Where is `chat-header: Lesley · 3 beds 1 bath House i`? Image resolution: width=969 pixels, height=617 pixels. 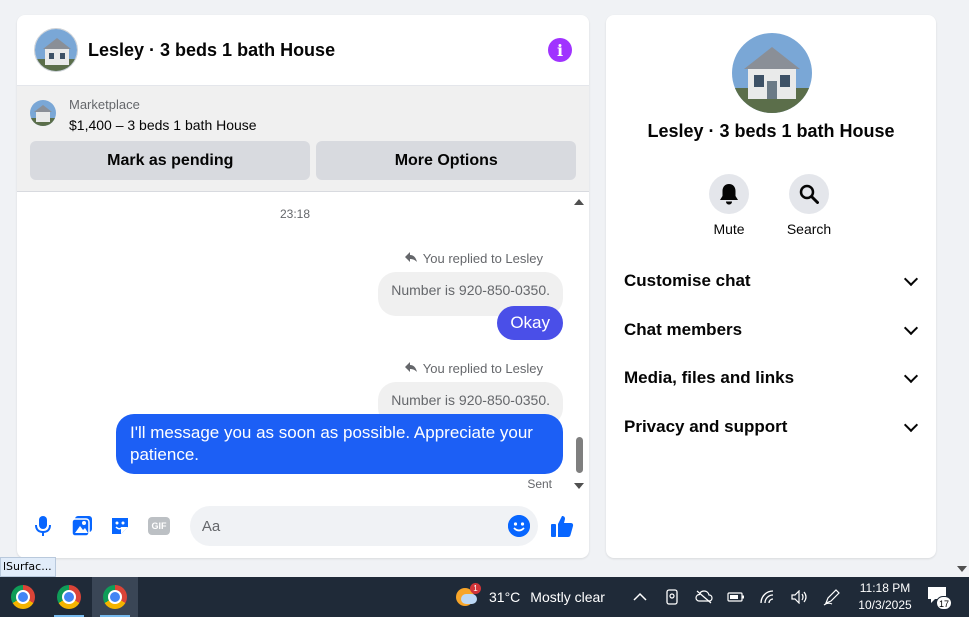 chat-header: Lesley · 3 beds 1 bath House i is located at coordinates (303, 50).